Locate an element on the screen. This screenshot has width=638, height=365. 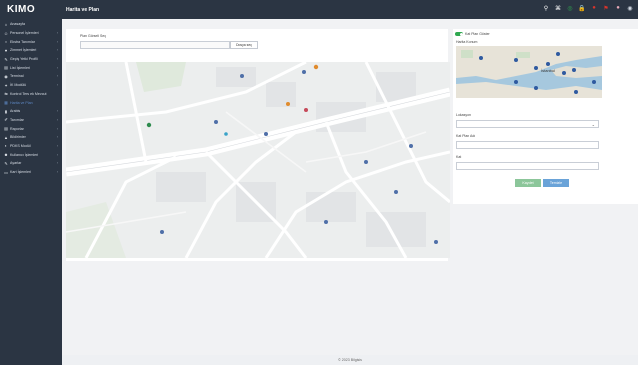
control-icon: ⇆ is located at coordinates (6, 94).